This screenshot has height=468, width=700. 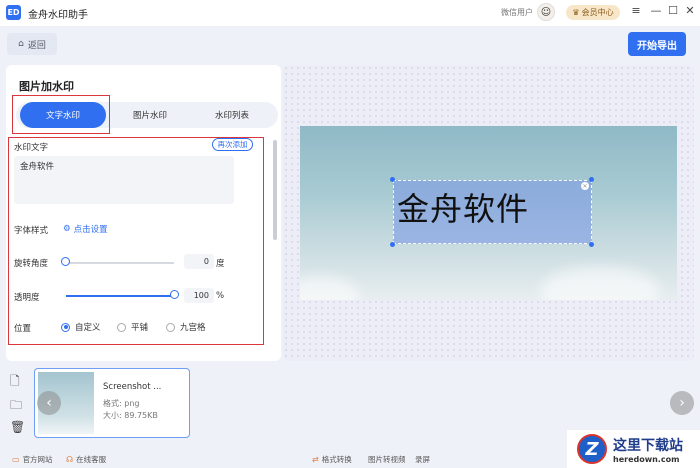 I want to click on site-logo: Z 这里下载站 heredown.com, so click(x=633, y=449).